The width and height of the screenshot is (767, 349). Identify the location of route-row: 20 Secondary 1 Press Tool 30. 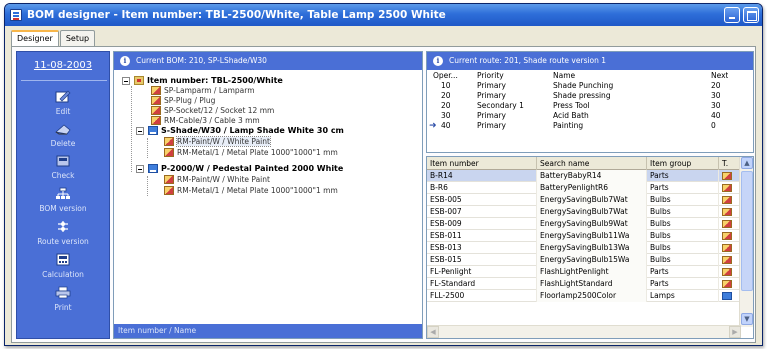
(590, 106).